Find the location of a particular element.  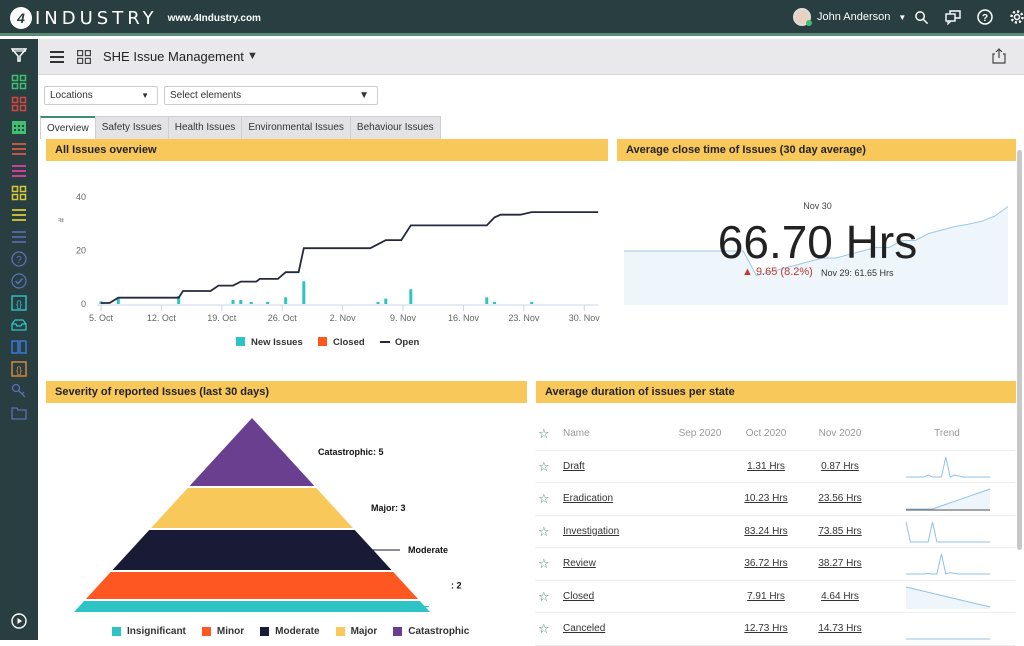

nov-value-link: 38.27 Hrs is located at coordinates (840, 563).